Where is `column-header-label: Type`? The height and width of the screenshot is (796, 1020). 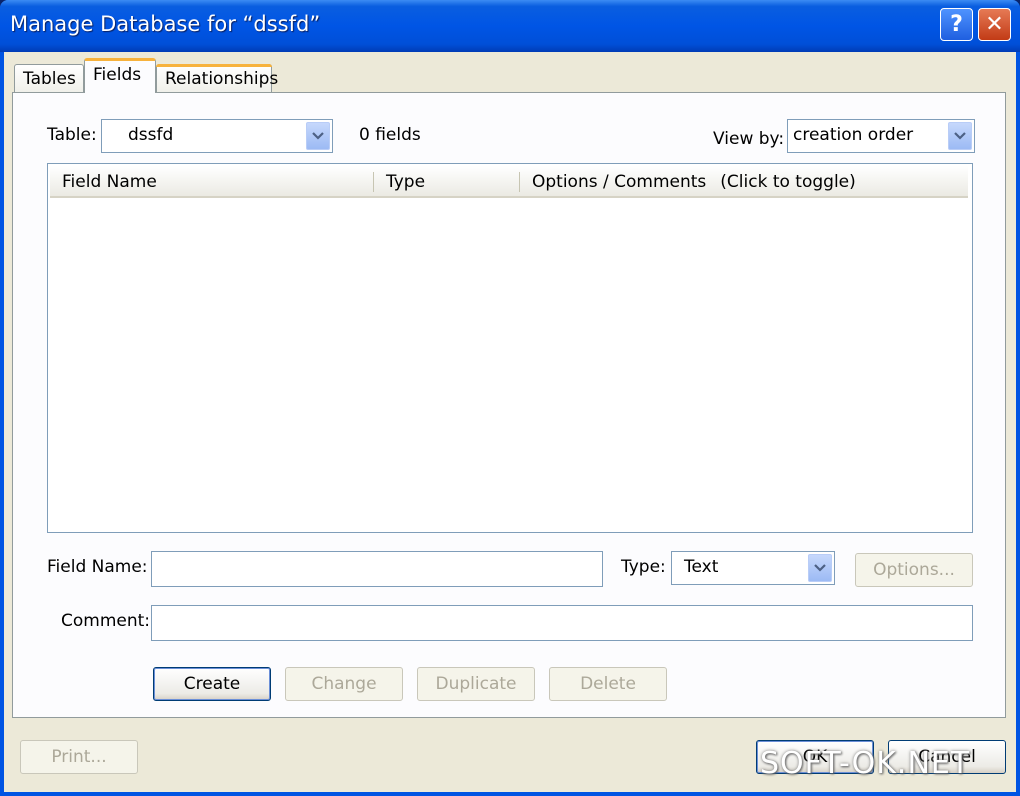
column-header-label: Type is located at coordinates (406, 182).